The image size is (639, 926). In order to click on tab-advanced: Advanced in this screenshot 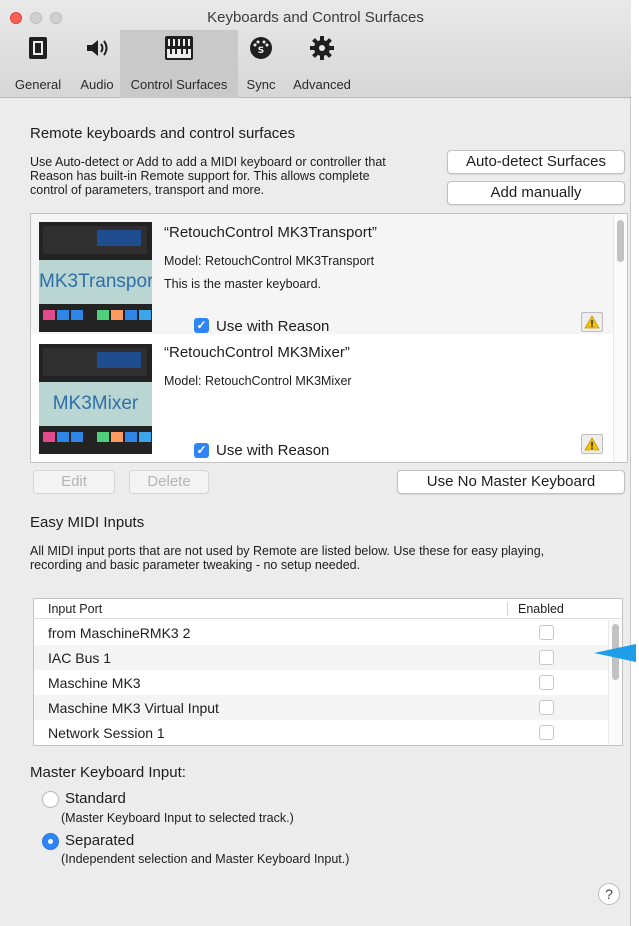, I will do `click(322, 64)`.